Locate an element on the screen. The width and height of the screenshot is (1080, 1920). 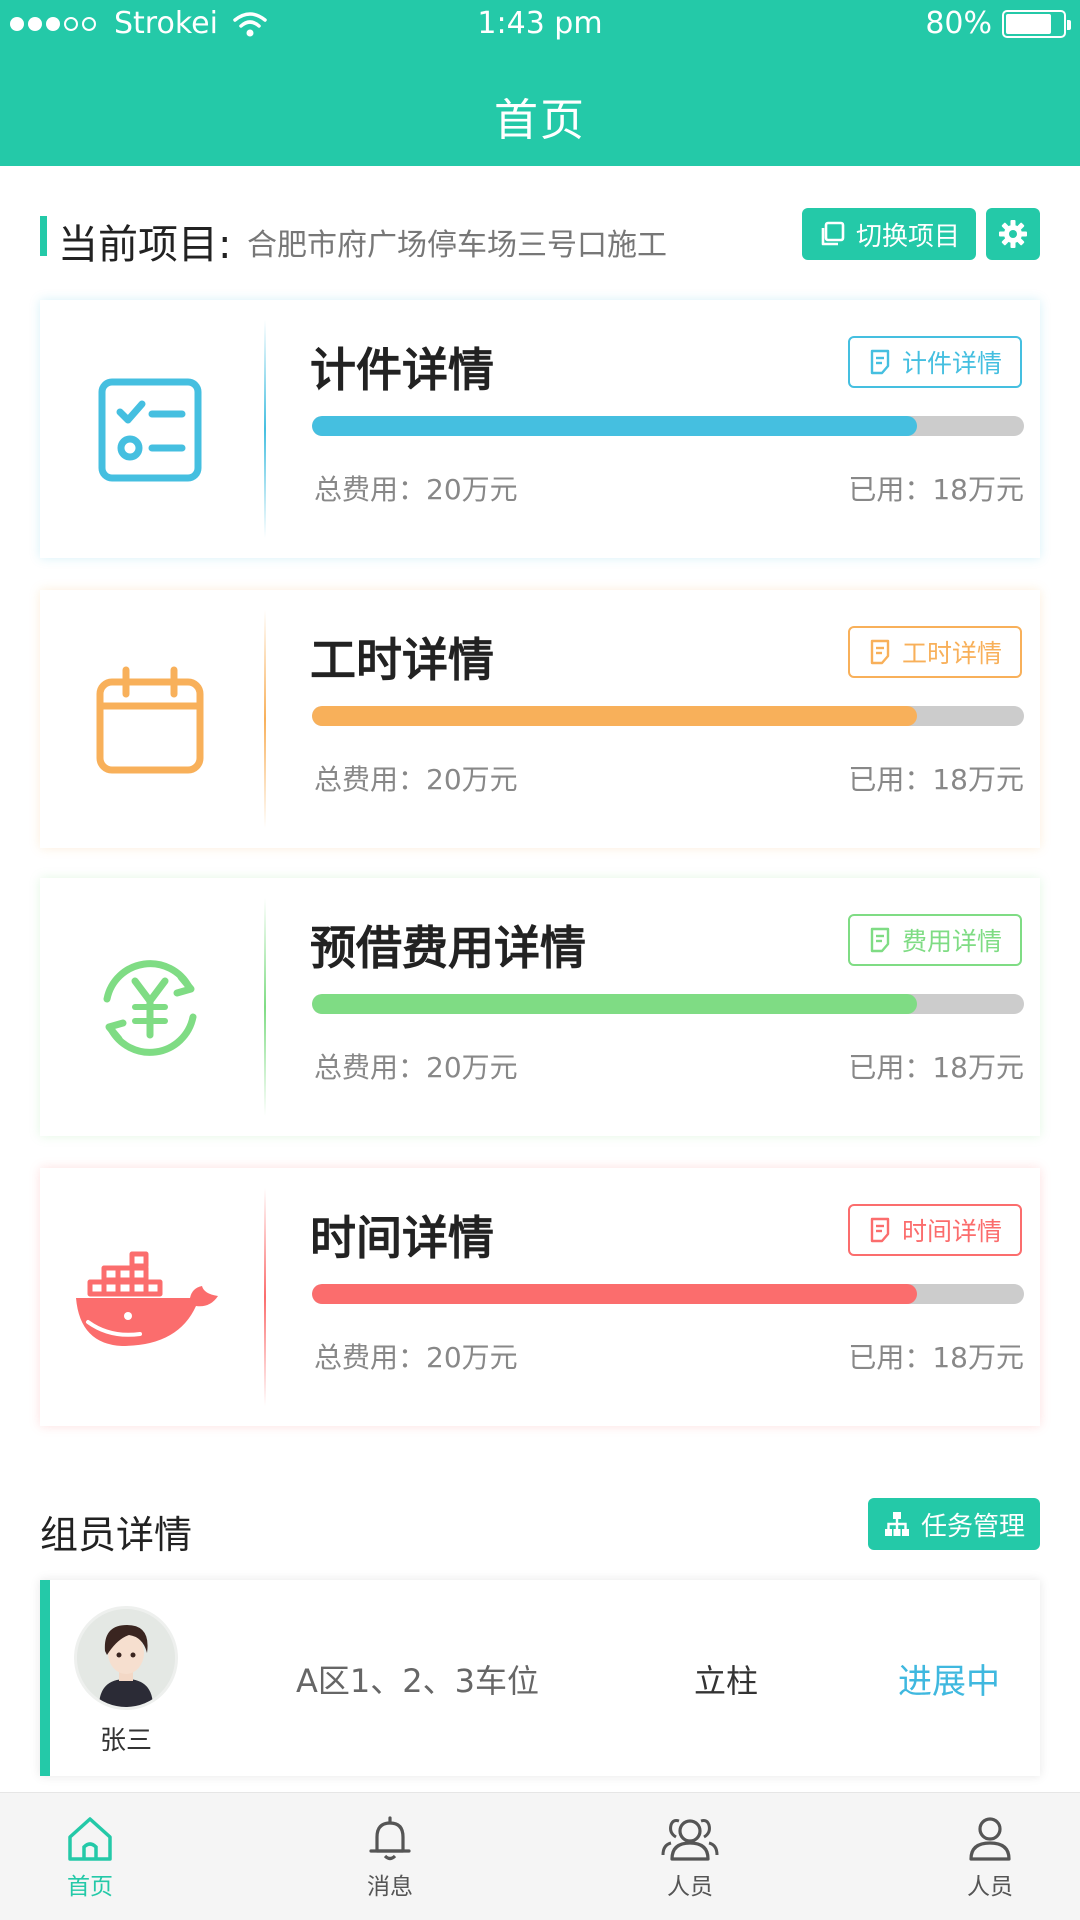
avatar is located at coordinates (126, 1658).